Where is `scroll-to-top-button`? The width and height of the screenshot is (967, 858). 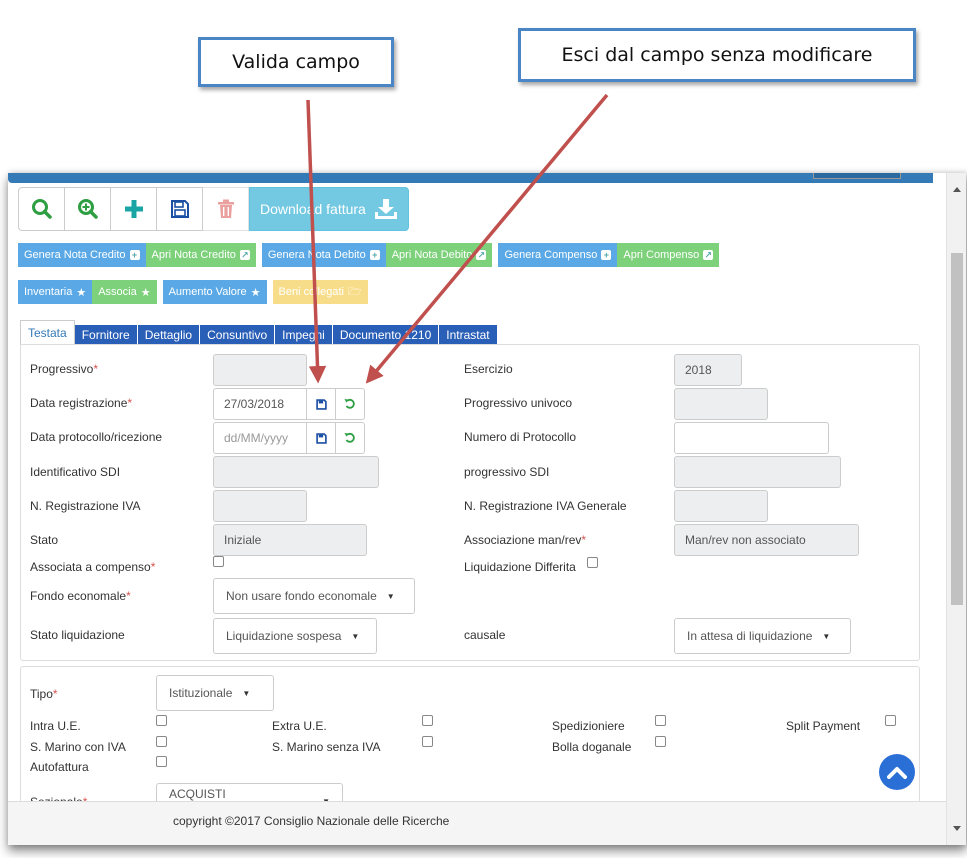
scroll-to-top-button is located at coordinates (897, 772).